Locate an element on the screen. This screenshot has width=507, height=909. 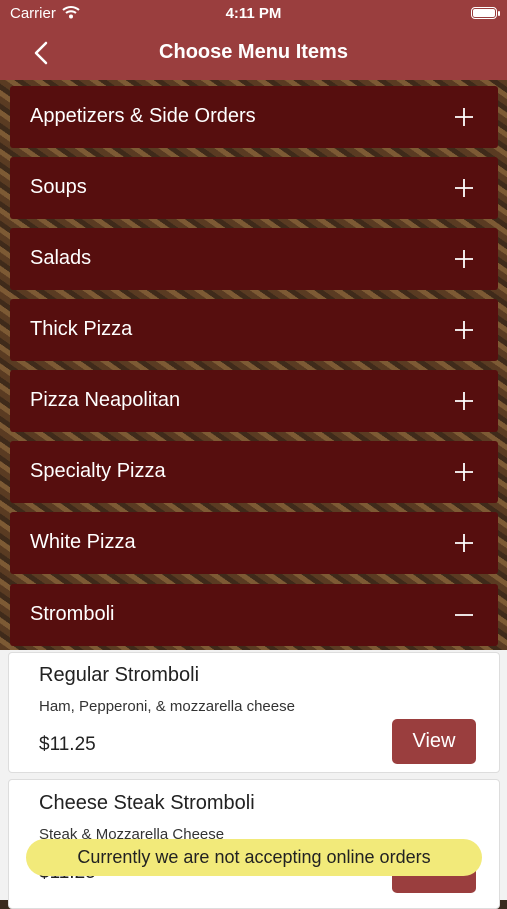
category-salads: Salads is located at coordinates (254, 259).